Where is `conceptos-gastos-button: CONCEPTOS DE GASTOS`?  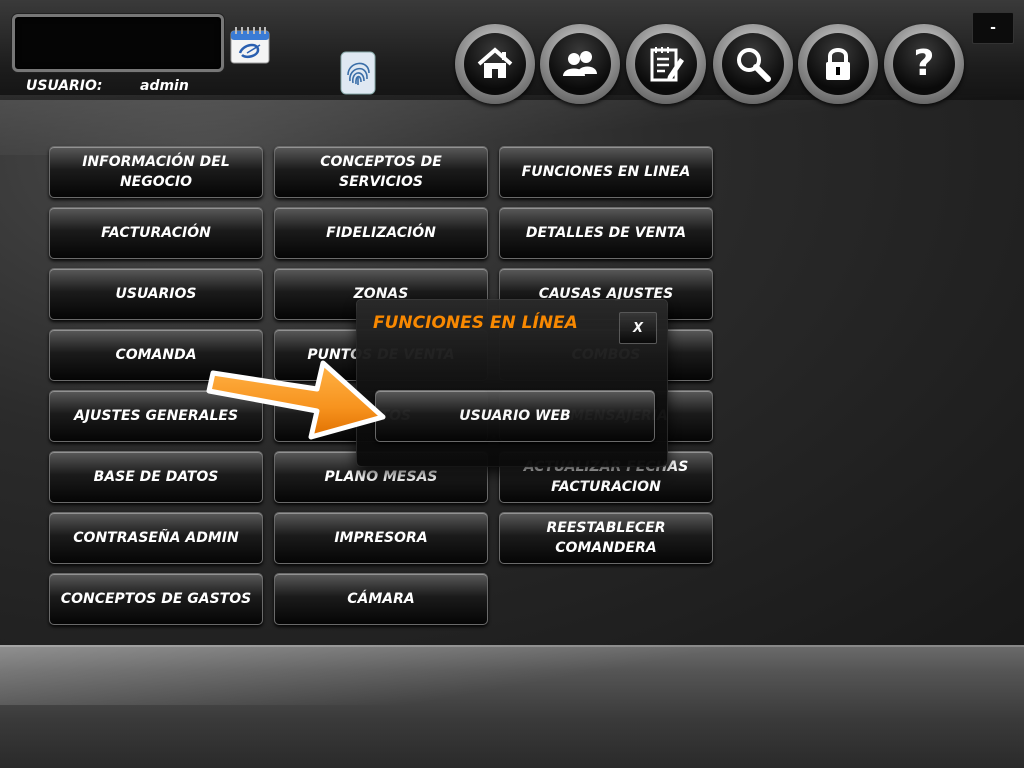 conceptos-gastos-button: CONCEPTOS DE GASTOS is located at coordinates (156, 599).